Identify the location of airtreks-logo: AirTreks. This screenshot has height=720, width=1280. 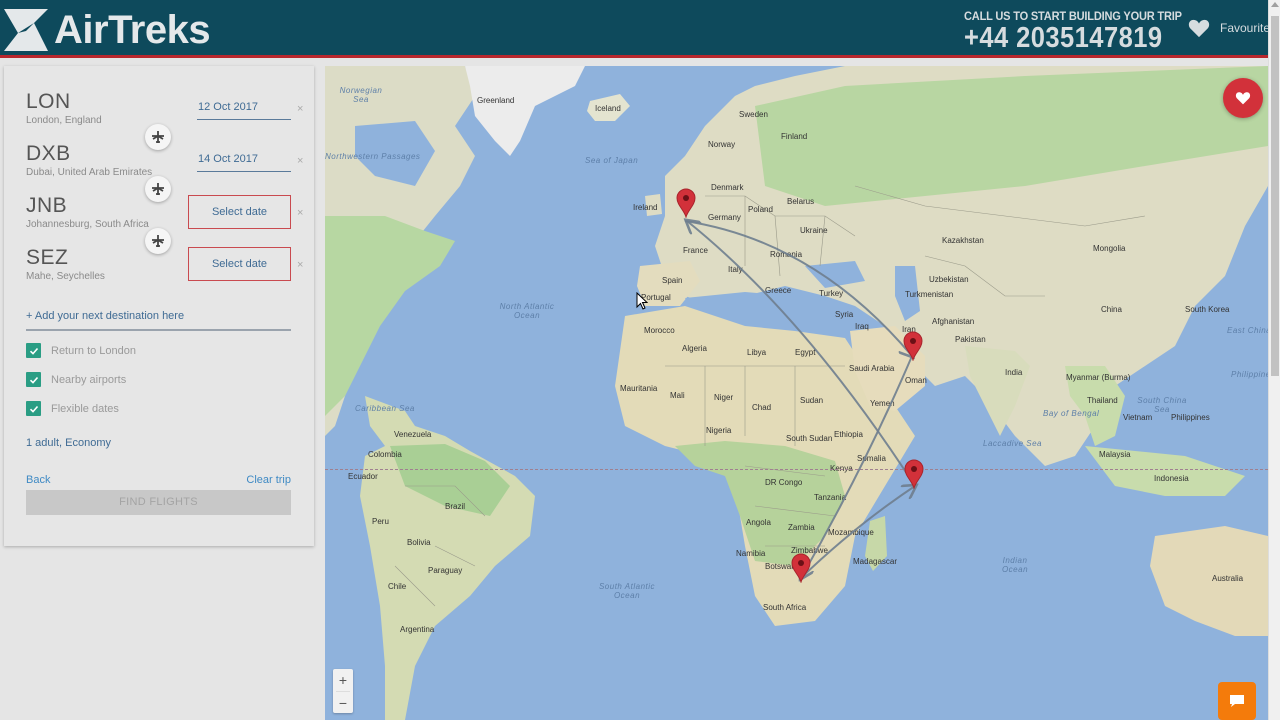
(107, 30).